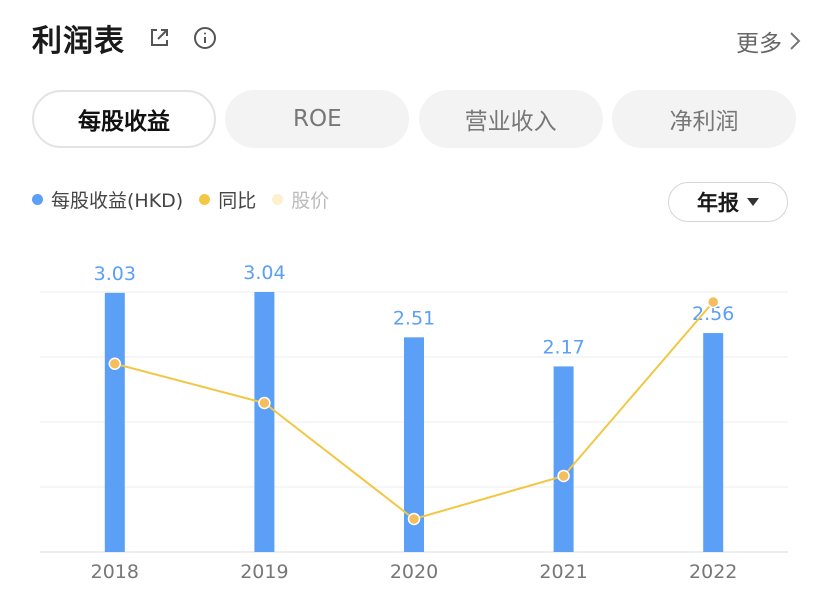  I want to click on header: 利润表 更多, so click(417, 38).